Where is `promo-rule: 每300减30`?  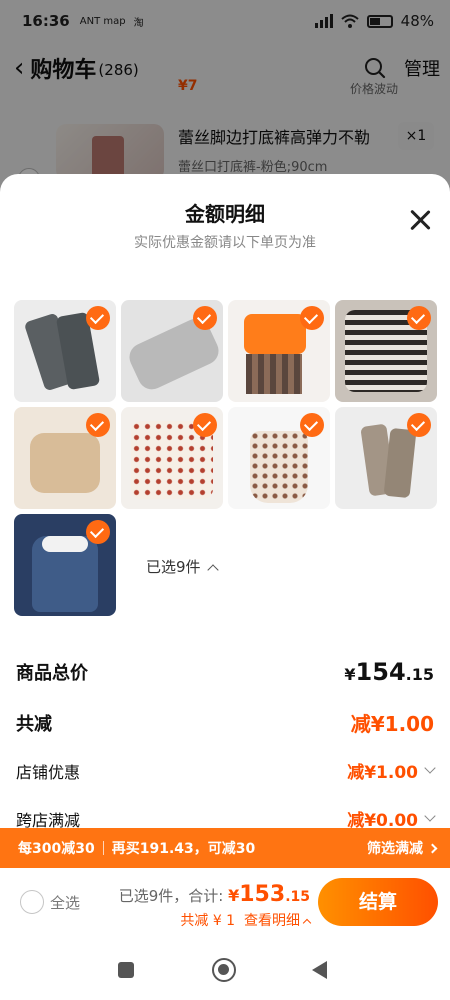 promo-rule: 每300减30 is located at coordinates (56, 849).